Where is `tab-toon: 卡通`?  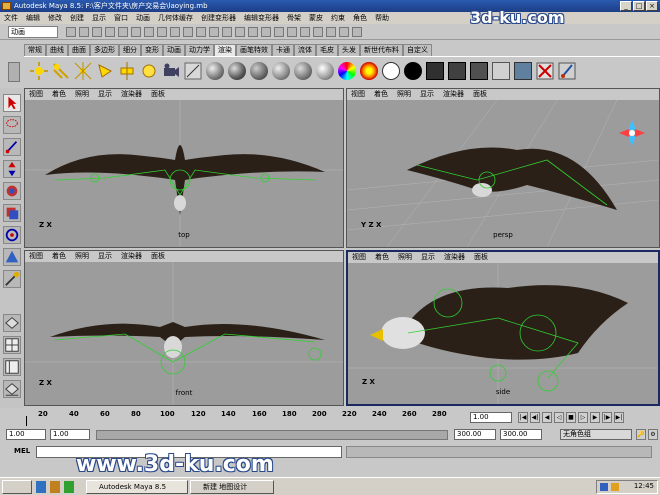 tab-toon: 卡通 is located at coordinates (283, 50).